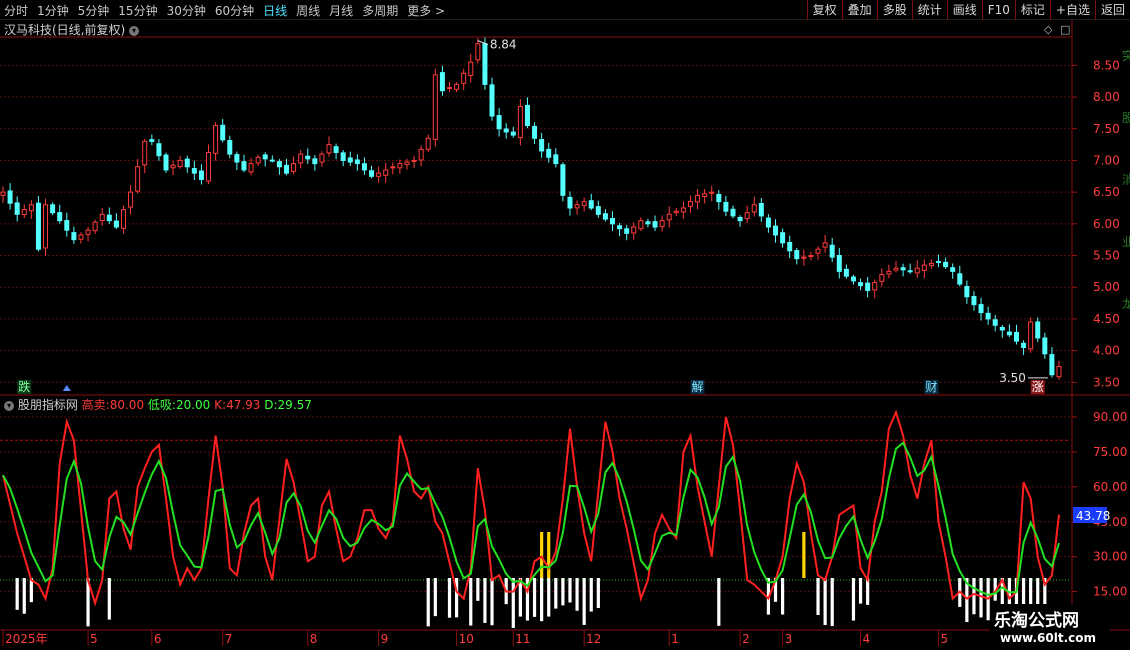 The height and width of the screenshot is (650, 1130). What do you see at coordinates (964, 10) in the screenshot?
I see `tool-button-4: 画线` at bounding box center [964, 10].